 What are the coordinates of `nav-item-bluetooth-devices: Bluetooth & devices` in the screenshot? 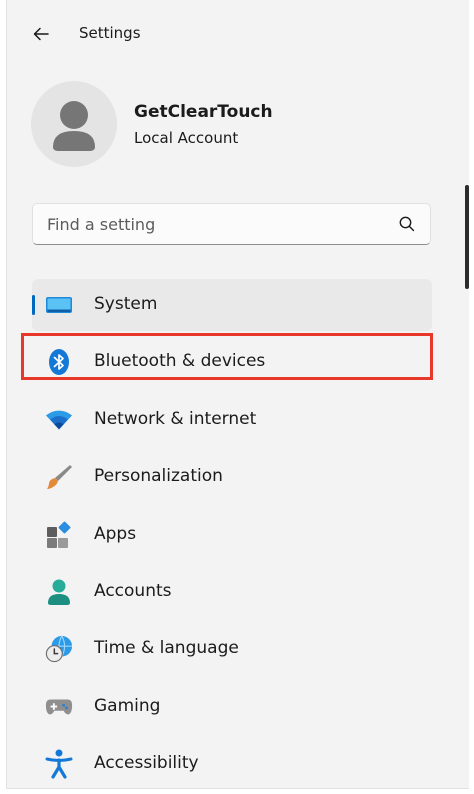 It's located at (227, 360).